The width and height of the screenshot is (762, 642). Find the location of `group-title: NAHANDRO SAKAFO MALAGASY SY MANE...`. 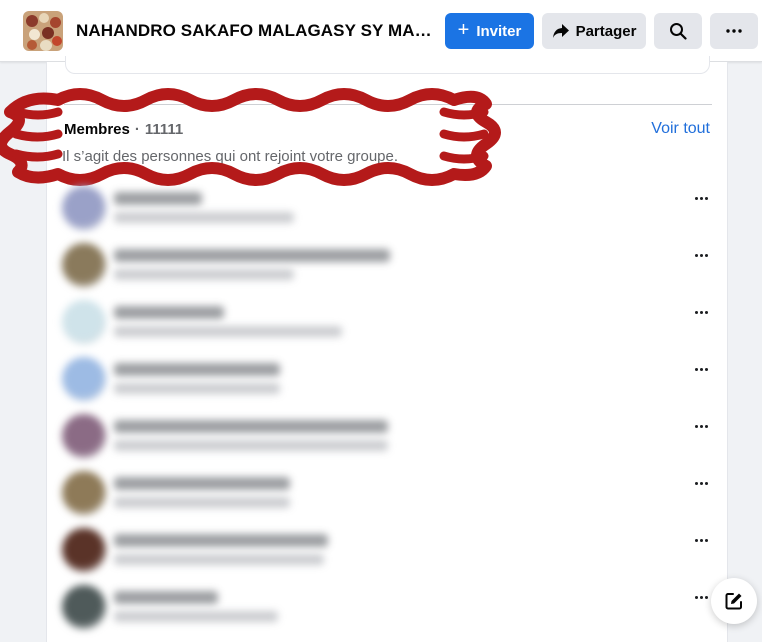

group-title: NAHANDRO SAKAFO MALAGASY SY MANE... is located at coordinates (255, 31).